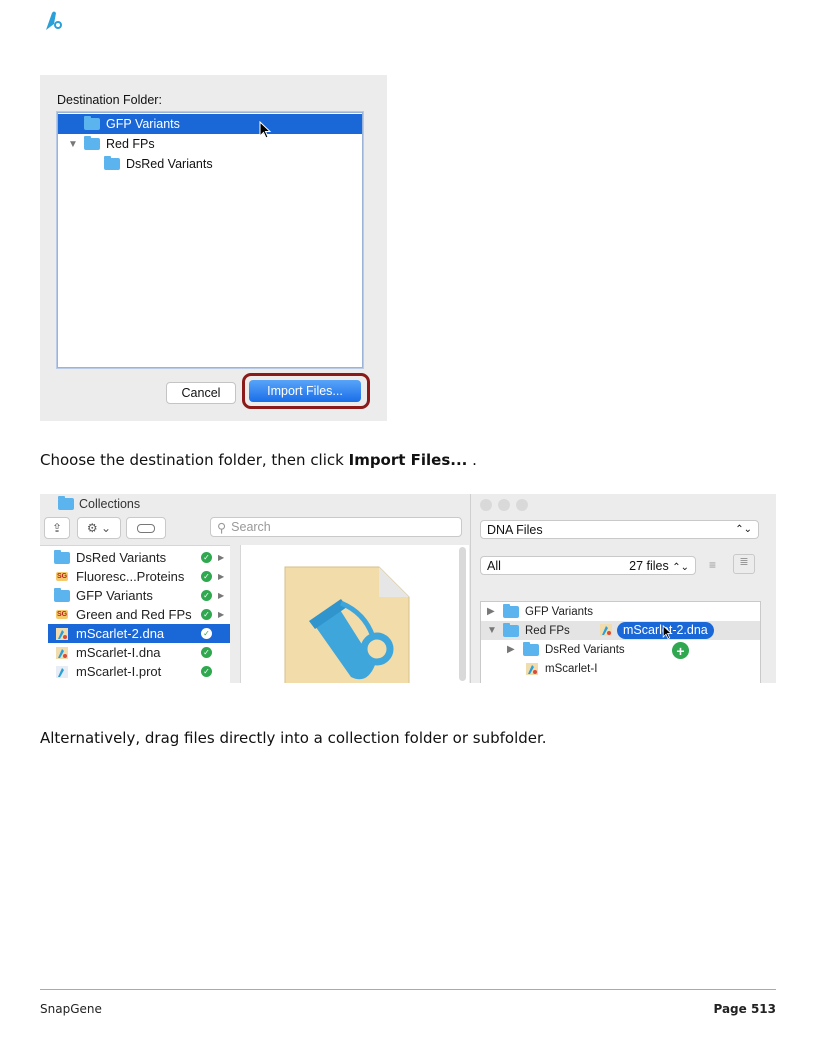 This screenshot has height=1056, width=816. I want to click on list-item: SG Green and Red FPs ✓ ▶, so click(139, 614).